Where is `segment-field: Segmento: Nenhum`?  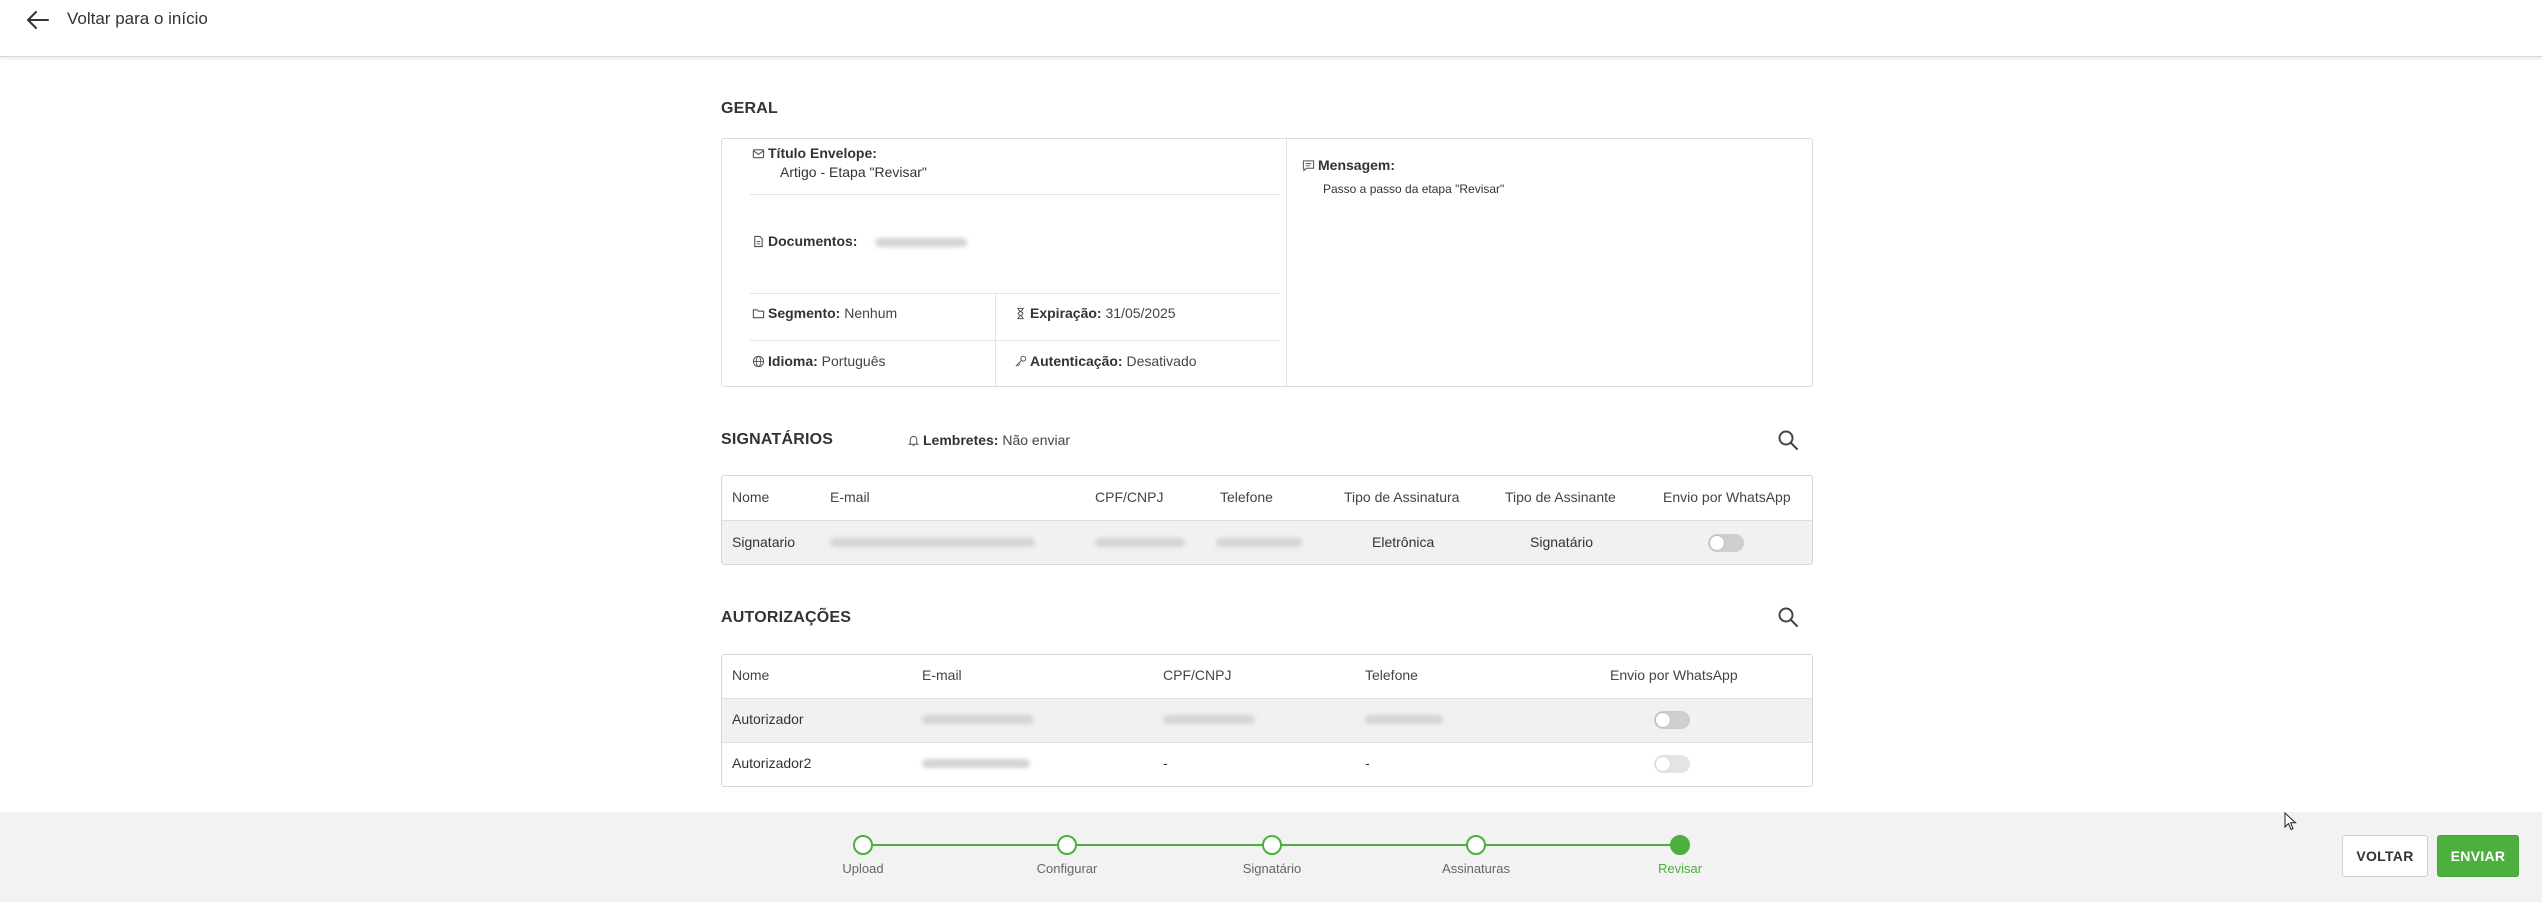 segment-field: Segmento: Nenhum is located at coordinates (824, 313).